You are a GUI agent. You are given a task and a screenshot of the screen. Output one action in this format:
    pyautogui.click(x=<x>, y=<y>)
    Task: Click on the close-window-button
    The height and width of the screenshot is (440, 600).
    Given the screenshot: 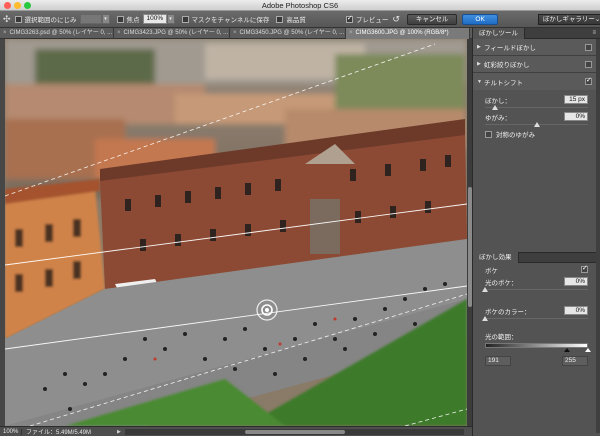 What is the action you would take?
    pyautogui.click(x=7, y=5)
    